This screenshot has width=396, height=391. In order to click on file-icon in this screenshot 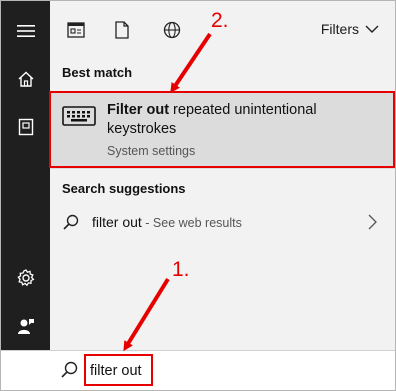, I will do `click(122, 30)`.